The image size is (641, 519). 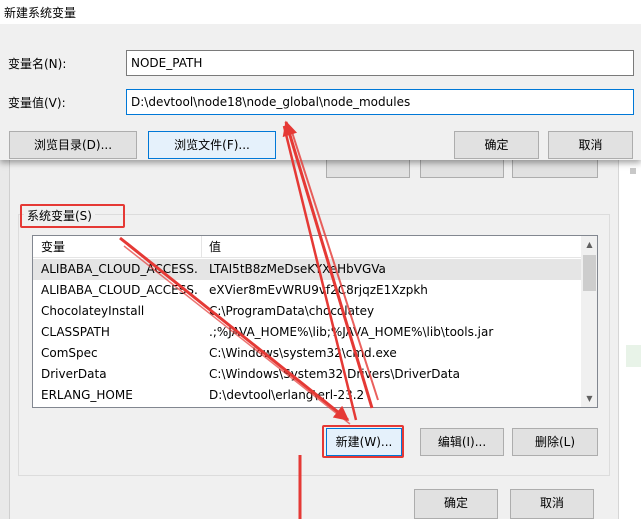 What do you see at coordinates (335, 266) in the screenshot?
I see `arrow-shaft-secondary` at bounding box center [335, 266].